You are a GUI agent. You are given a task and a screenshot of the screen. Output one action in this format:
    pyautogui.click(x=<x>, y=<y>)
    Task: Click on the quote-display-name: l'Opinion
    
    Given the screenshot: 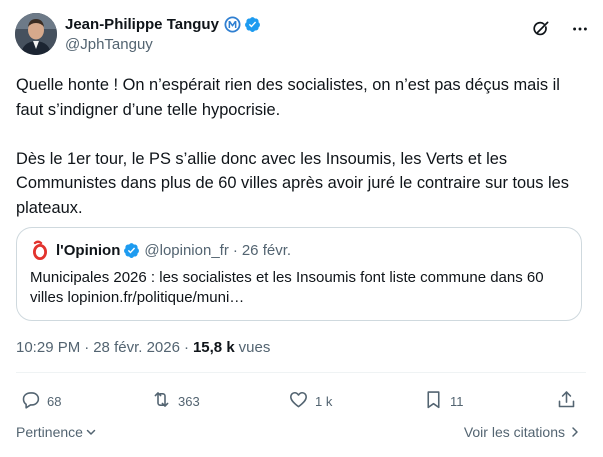 What is the action you would take?
    pyautogui.click(x=88, y=250)
    